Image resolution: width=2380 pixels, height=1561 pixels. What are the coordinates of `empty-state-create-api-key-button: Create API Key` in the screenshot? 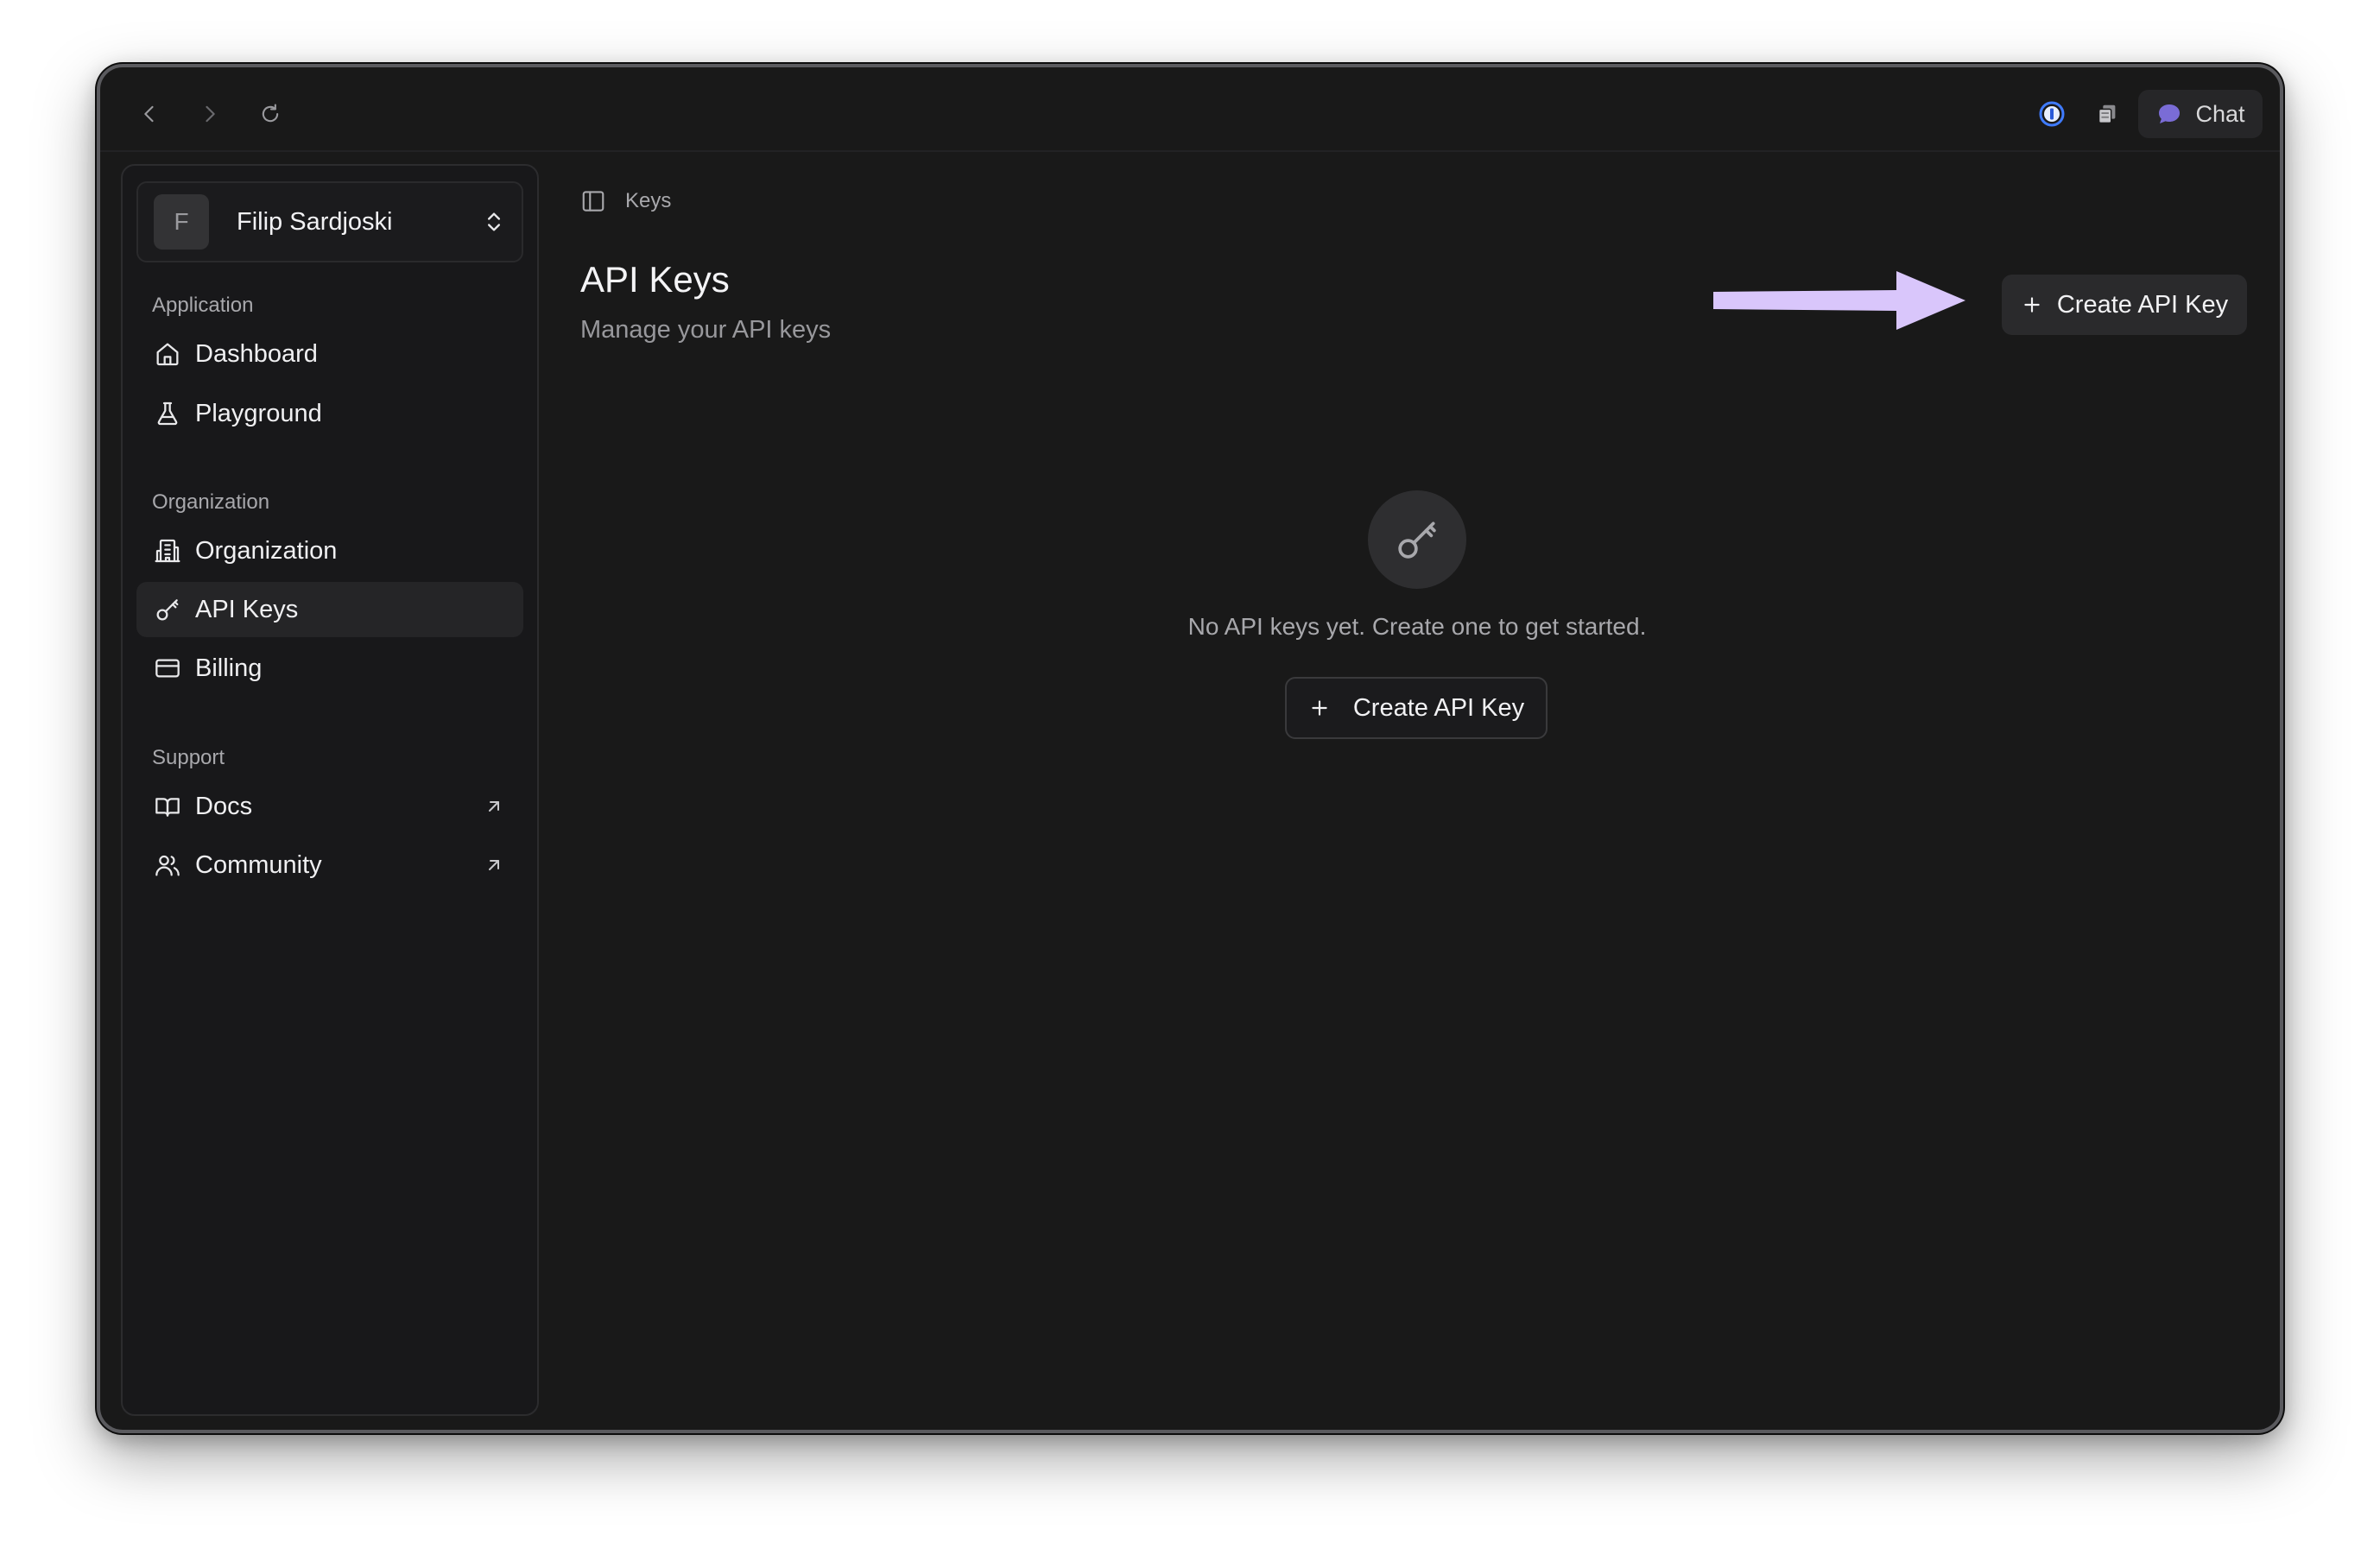 It's located at (1417, 708).